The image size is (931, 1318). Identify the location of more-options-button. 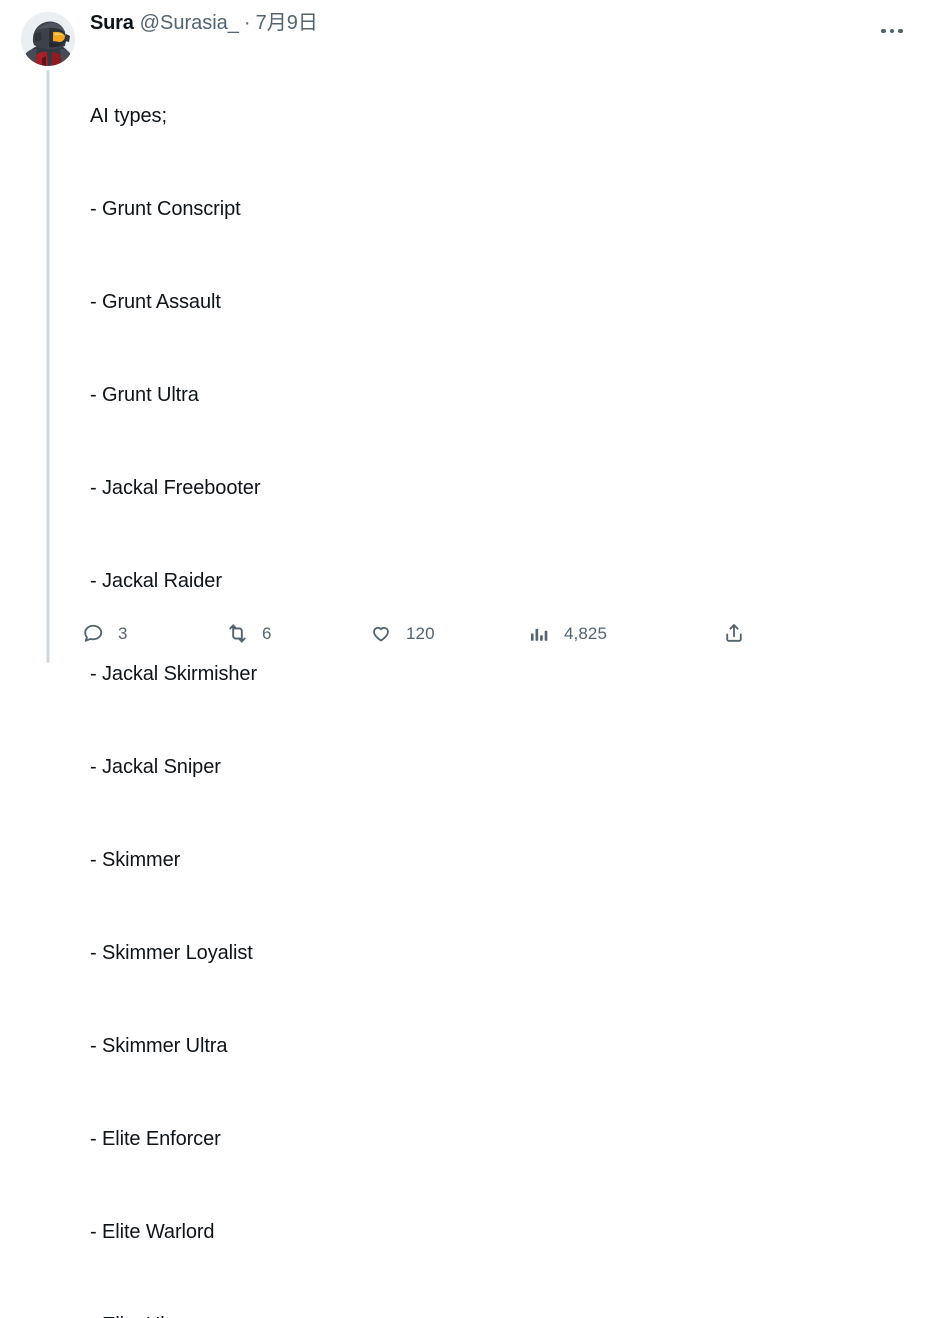
(892, 31).